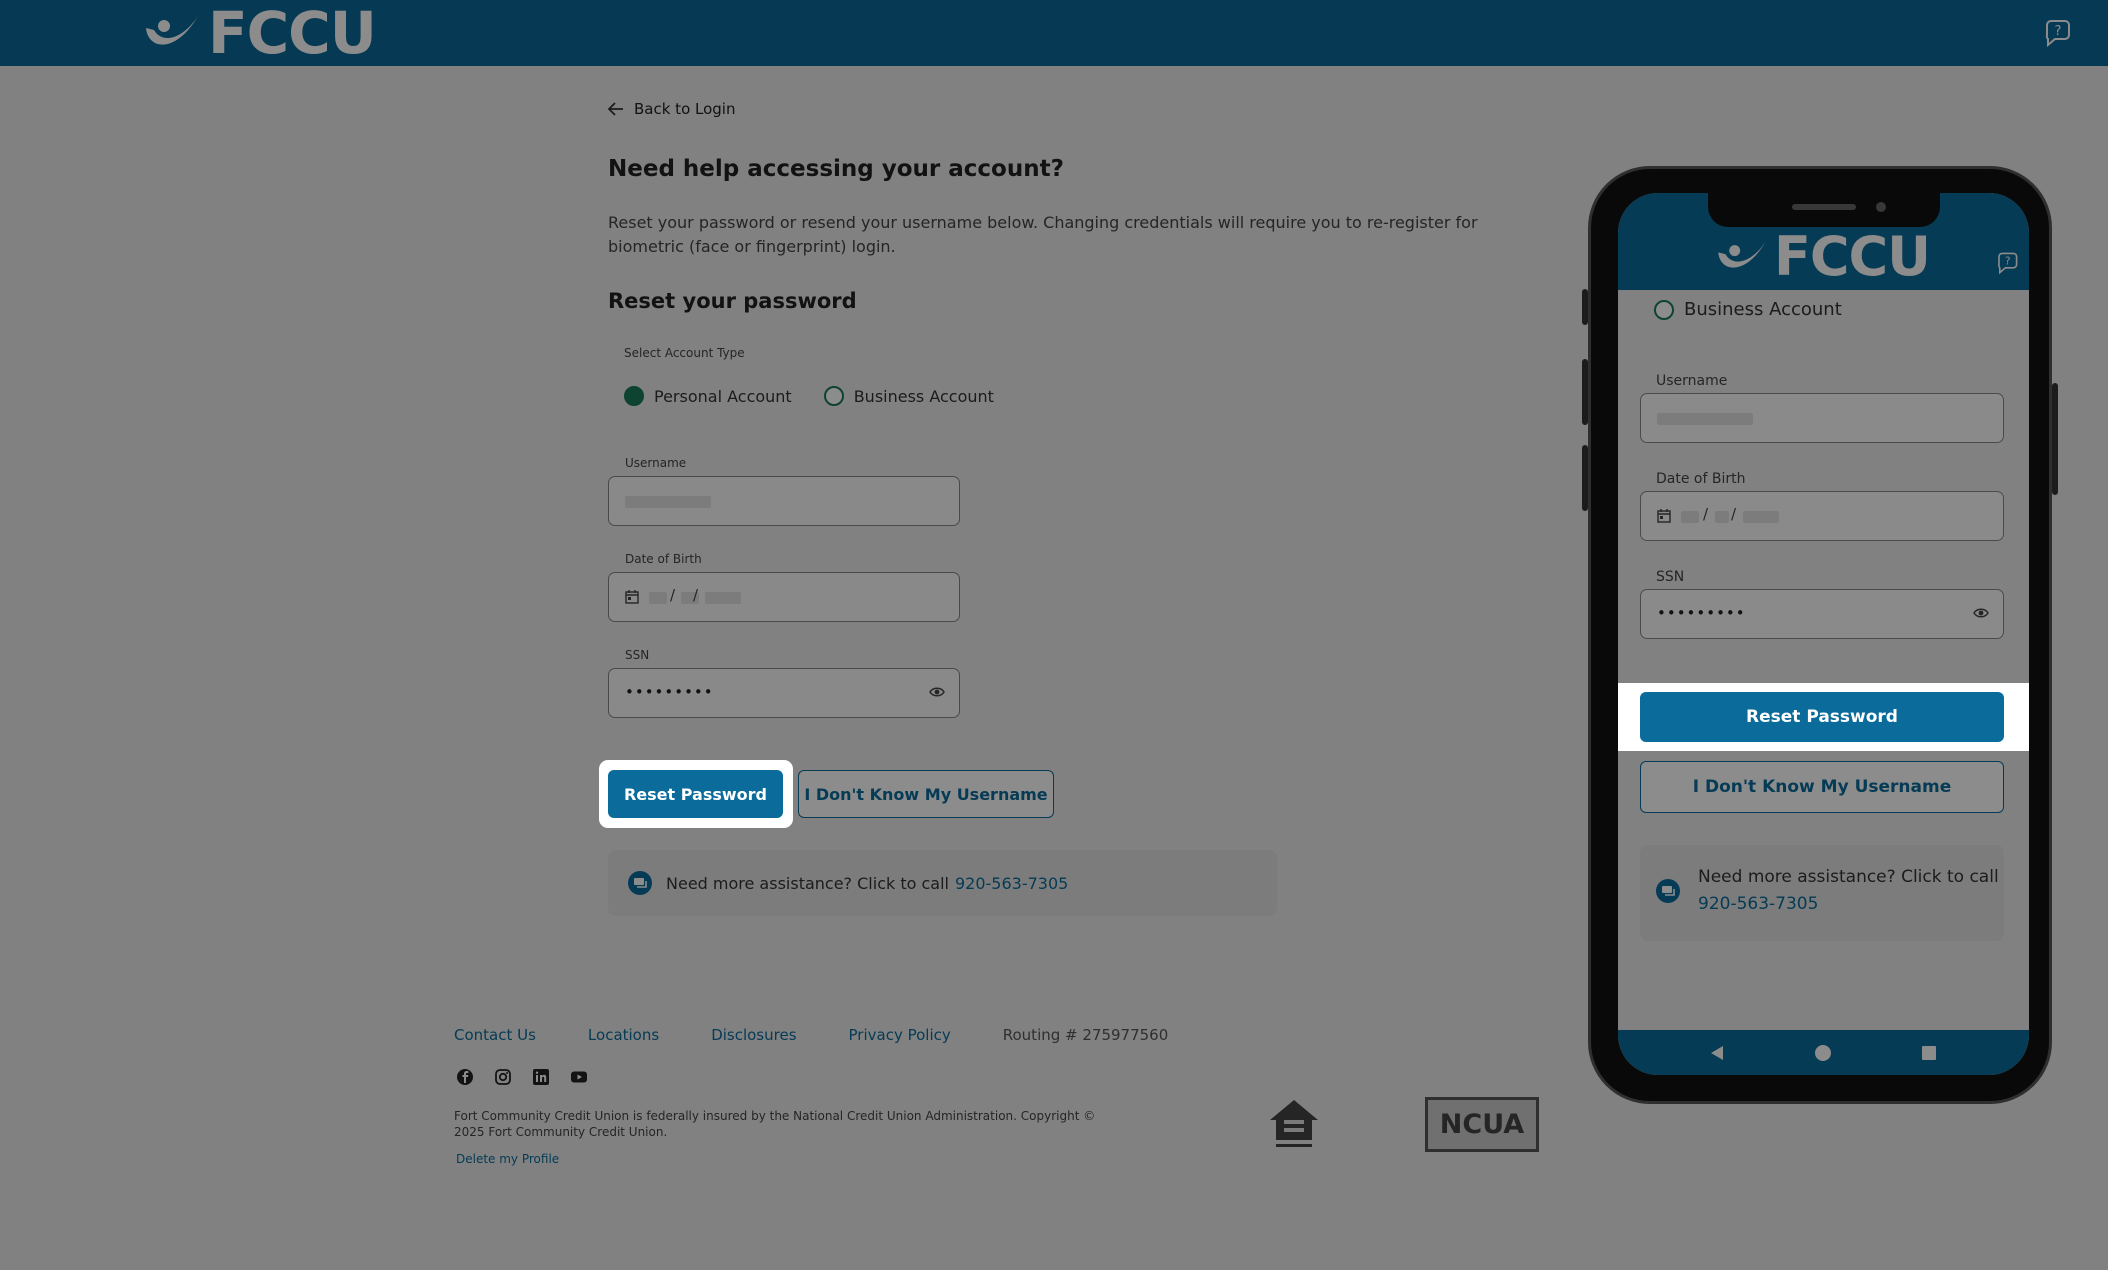 This screenshot has height=1270, width=2108. Describe the element at coordinates (1852, 256) in the screenshot. I see `phone-logo-text: FCCU` at that location.